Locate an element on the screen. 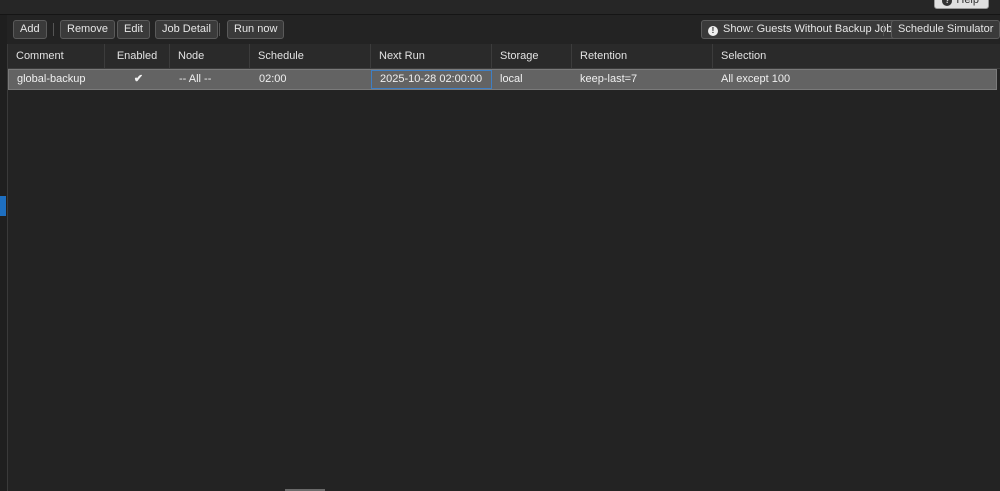 The image size is (1000, 491). column-header-node: Node is located at coordinates (210, 56).